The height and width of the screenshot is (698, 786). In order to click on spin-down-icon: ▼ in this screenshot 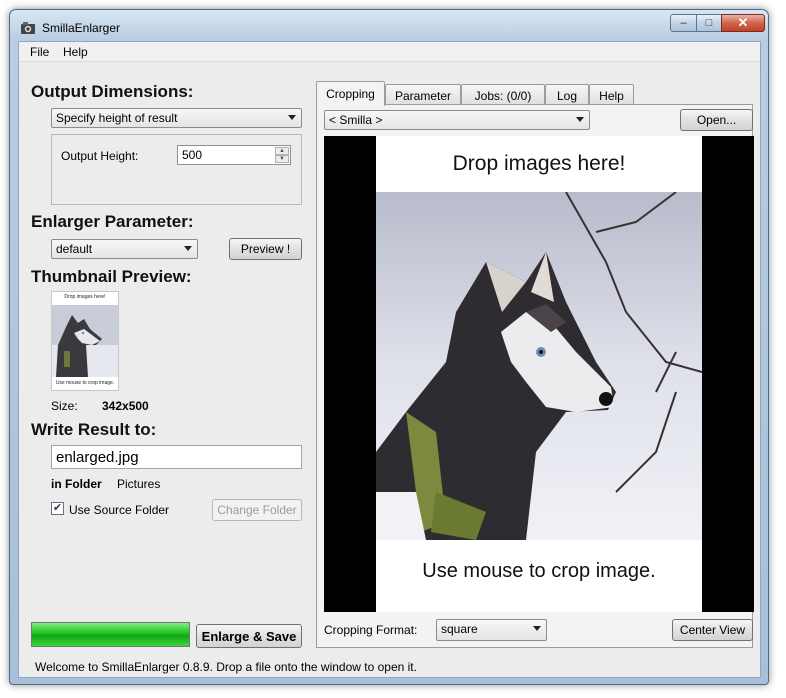, I will do `click(282, 159)`.